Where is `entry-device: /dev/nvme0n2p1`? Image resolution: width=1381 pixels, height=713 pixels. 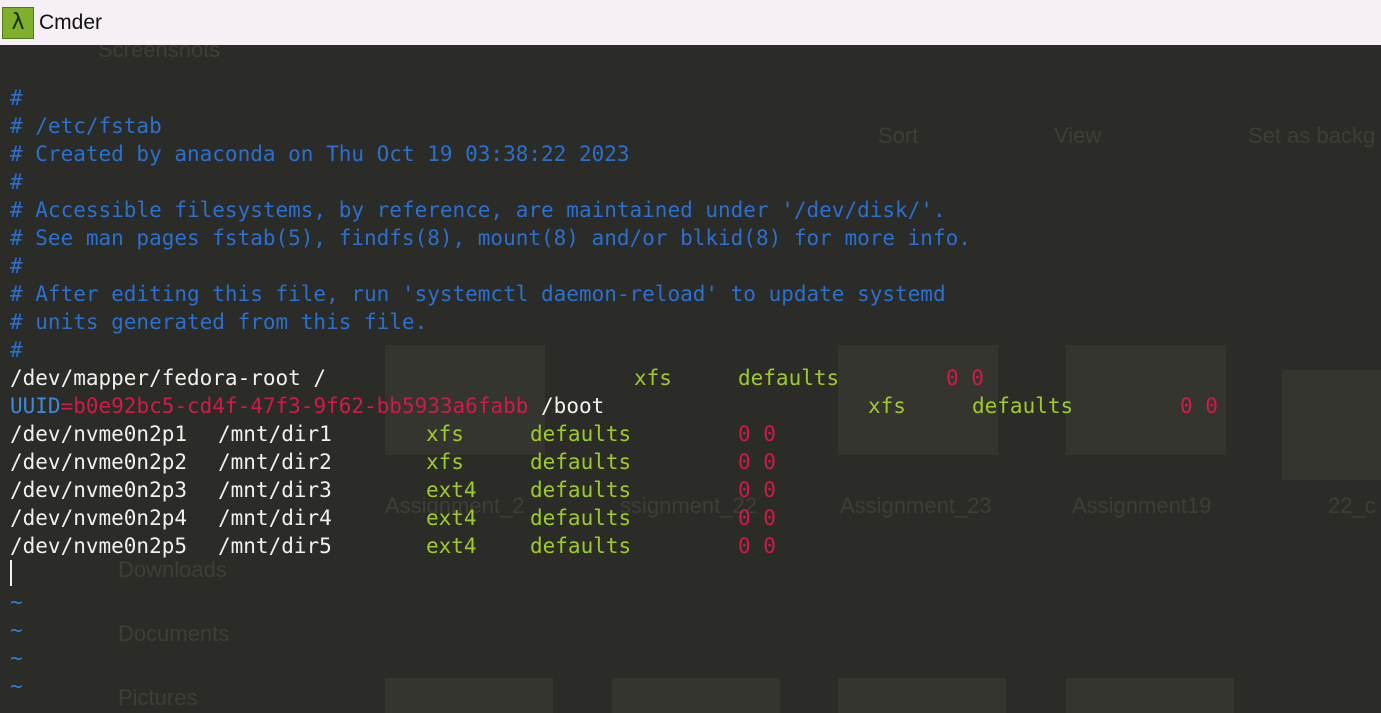
entry-device: /dev/nvme0n2p1 is located at coordinates (99, 434).